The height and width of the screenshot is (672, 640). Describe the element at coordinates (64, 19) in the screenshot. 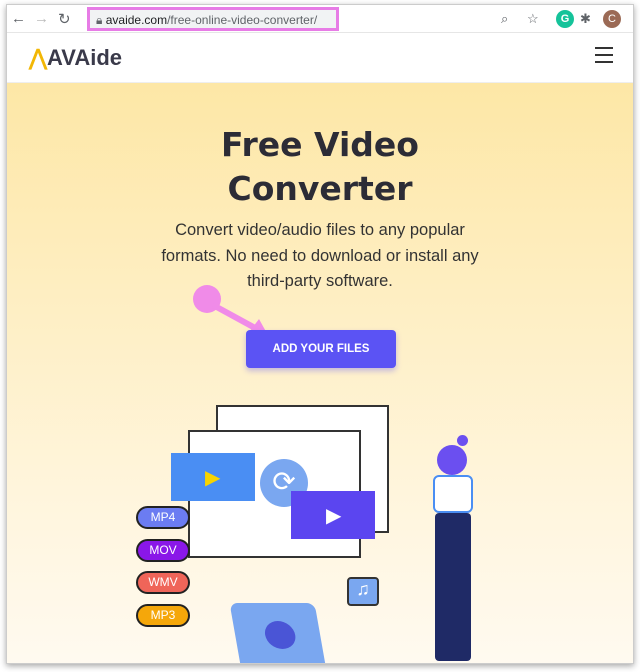

I see `reload-icon: ↻` at that location.